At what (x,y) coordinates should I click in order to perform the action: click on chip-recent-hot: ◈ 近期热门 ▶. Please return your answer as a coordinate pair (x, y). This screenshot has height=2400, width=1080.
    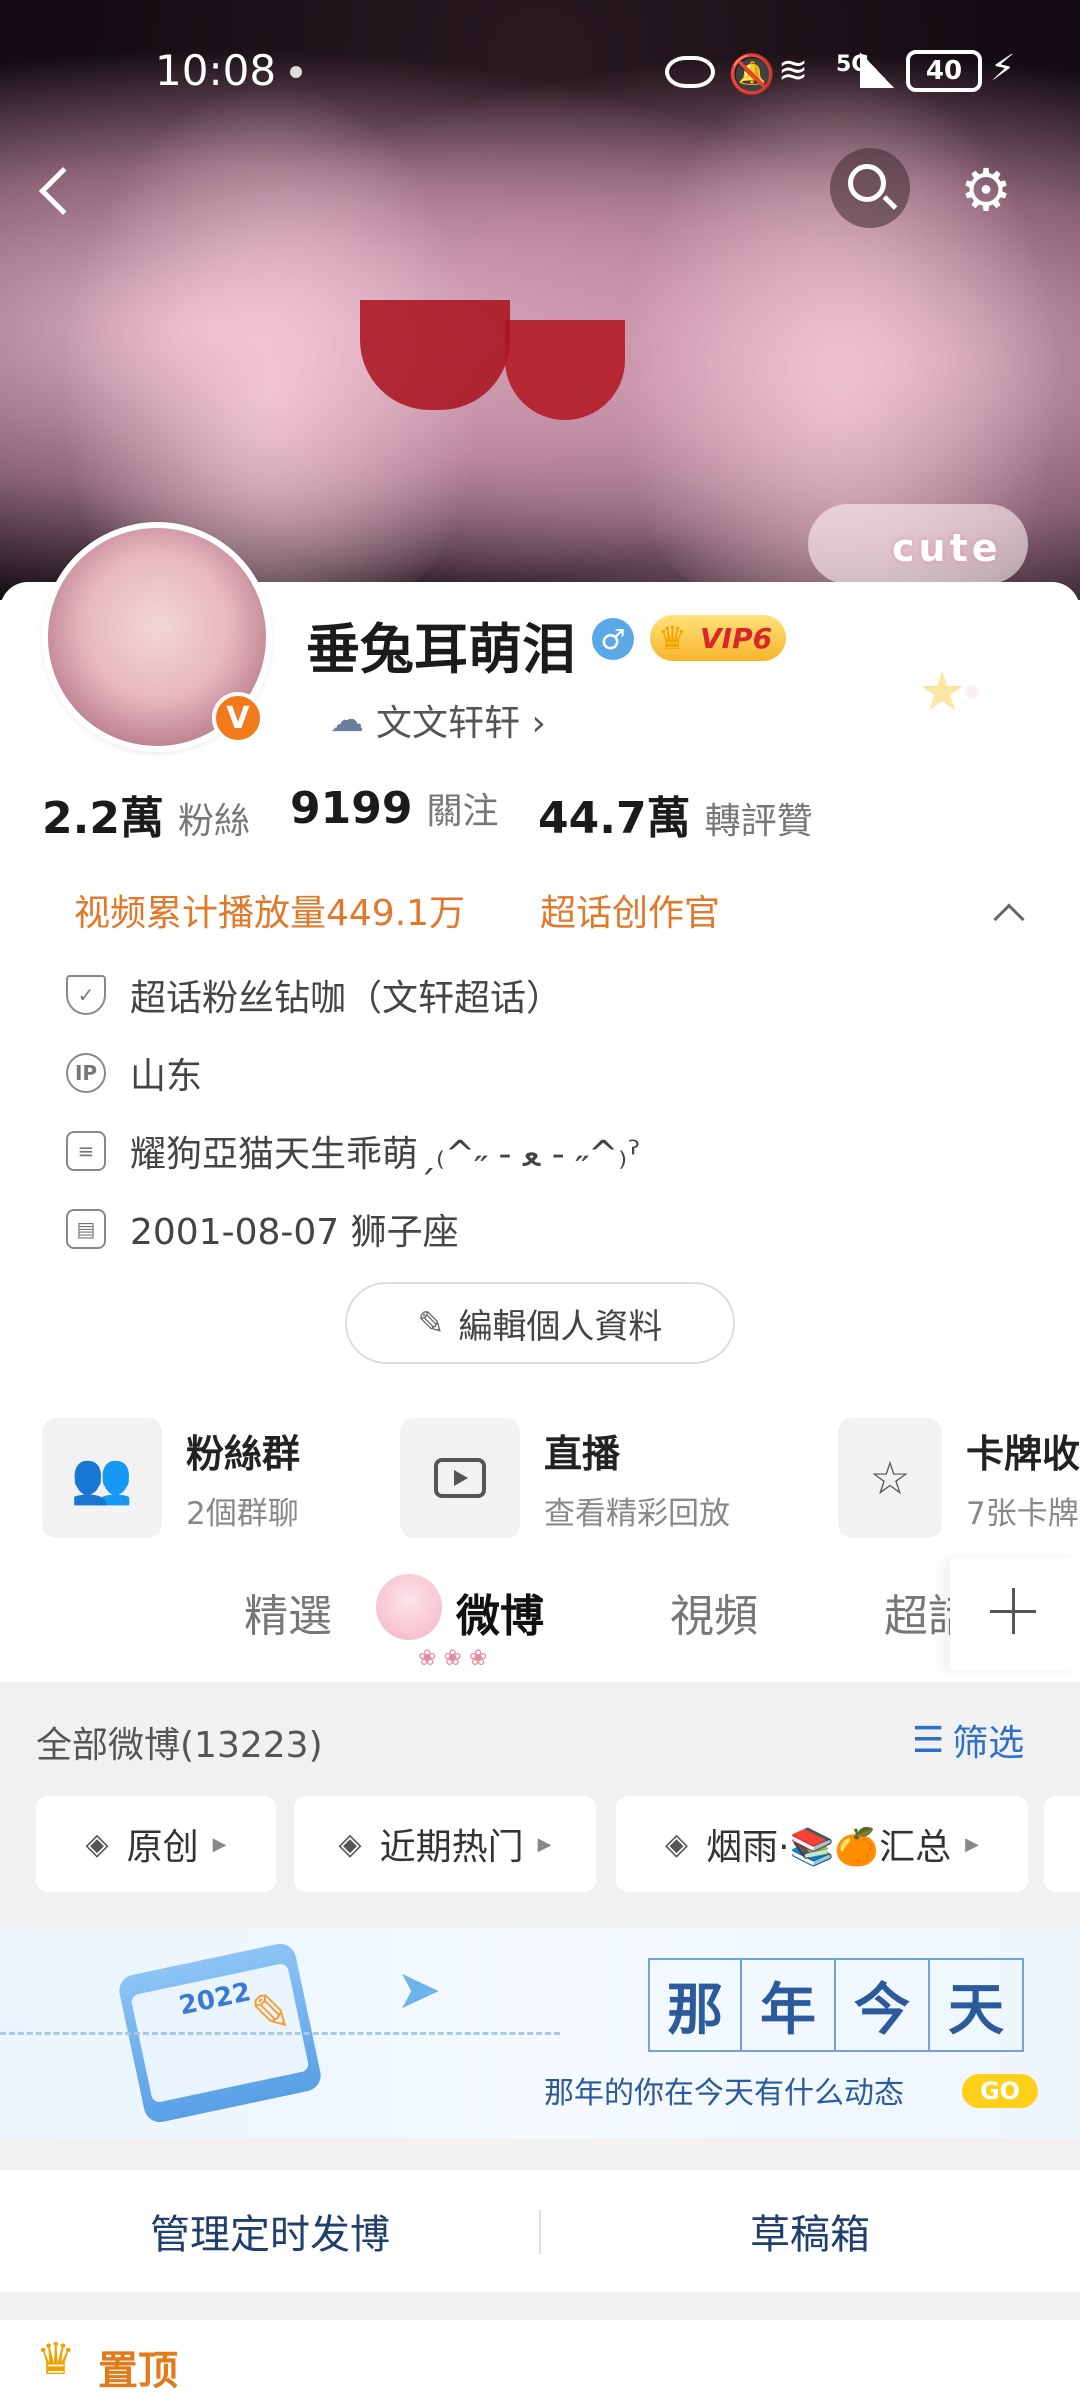
    Looking at the image, I should click on (445, 1844).